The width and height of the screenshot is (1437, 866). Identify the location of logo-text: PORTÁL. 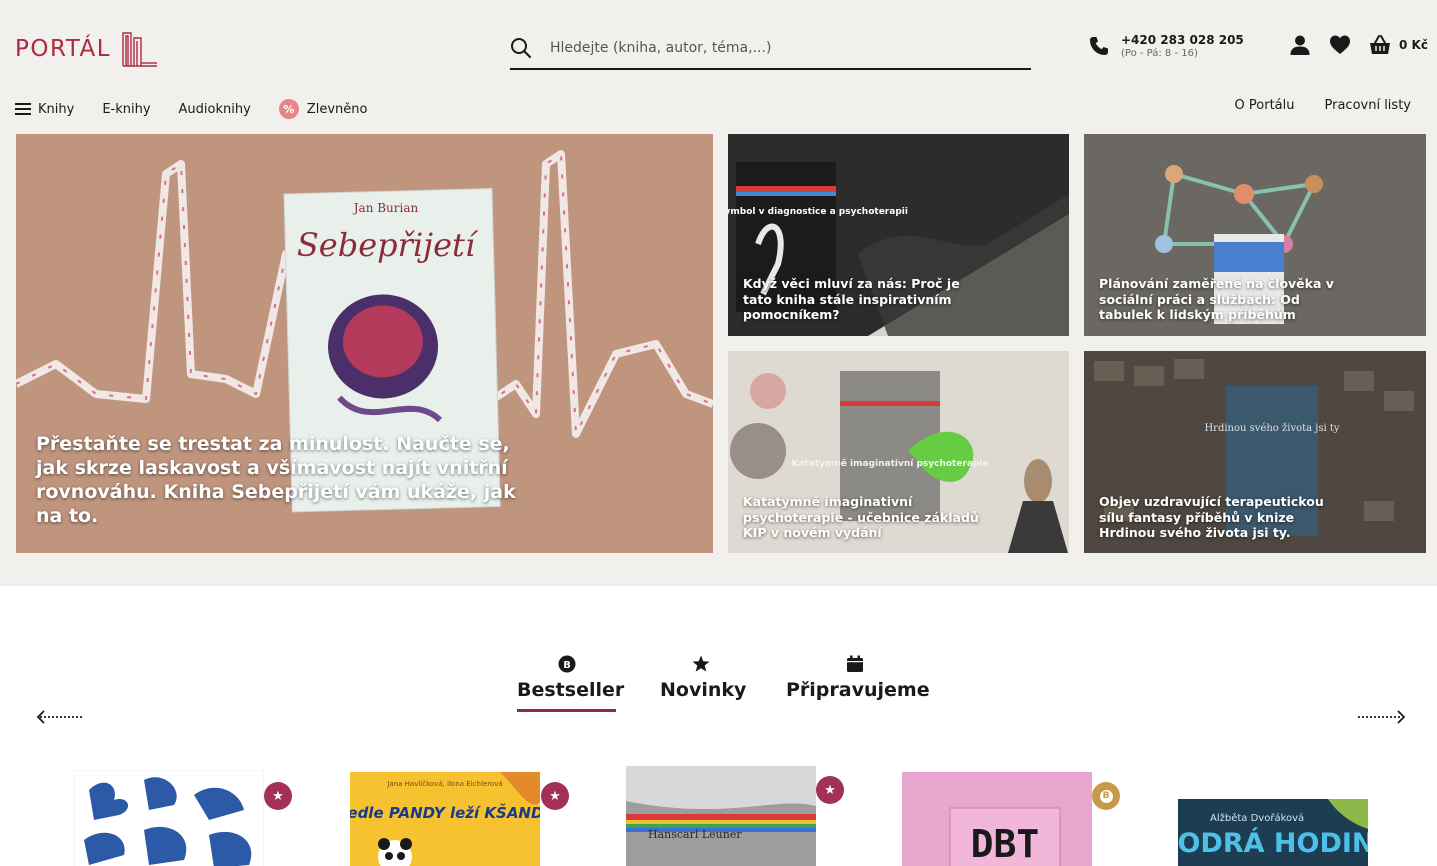
(63, 49).